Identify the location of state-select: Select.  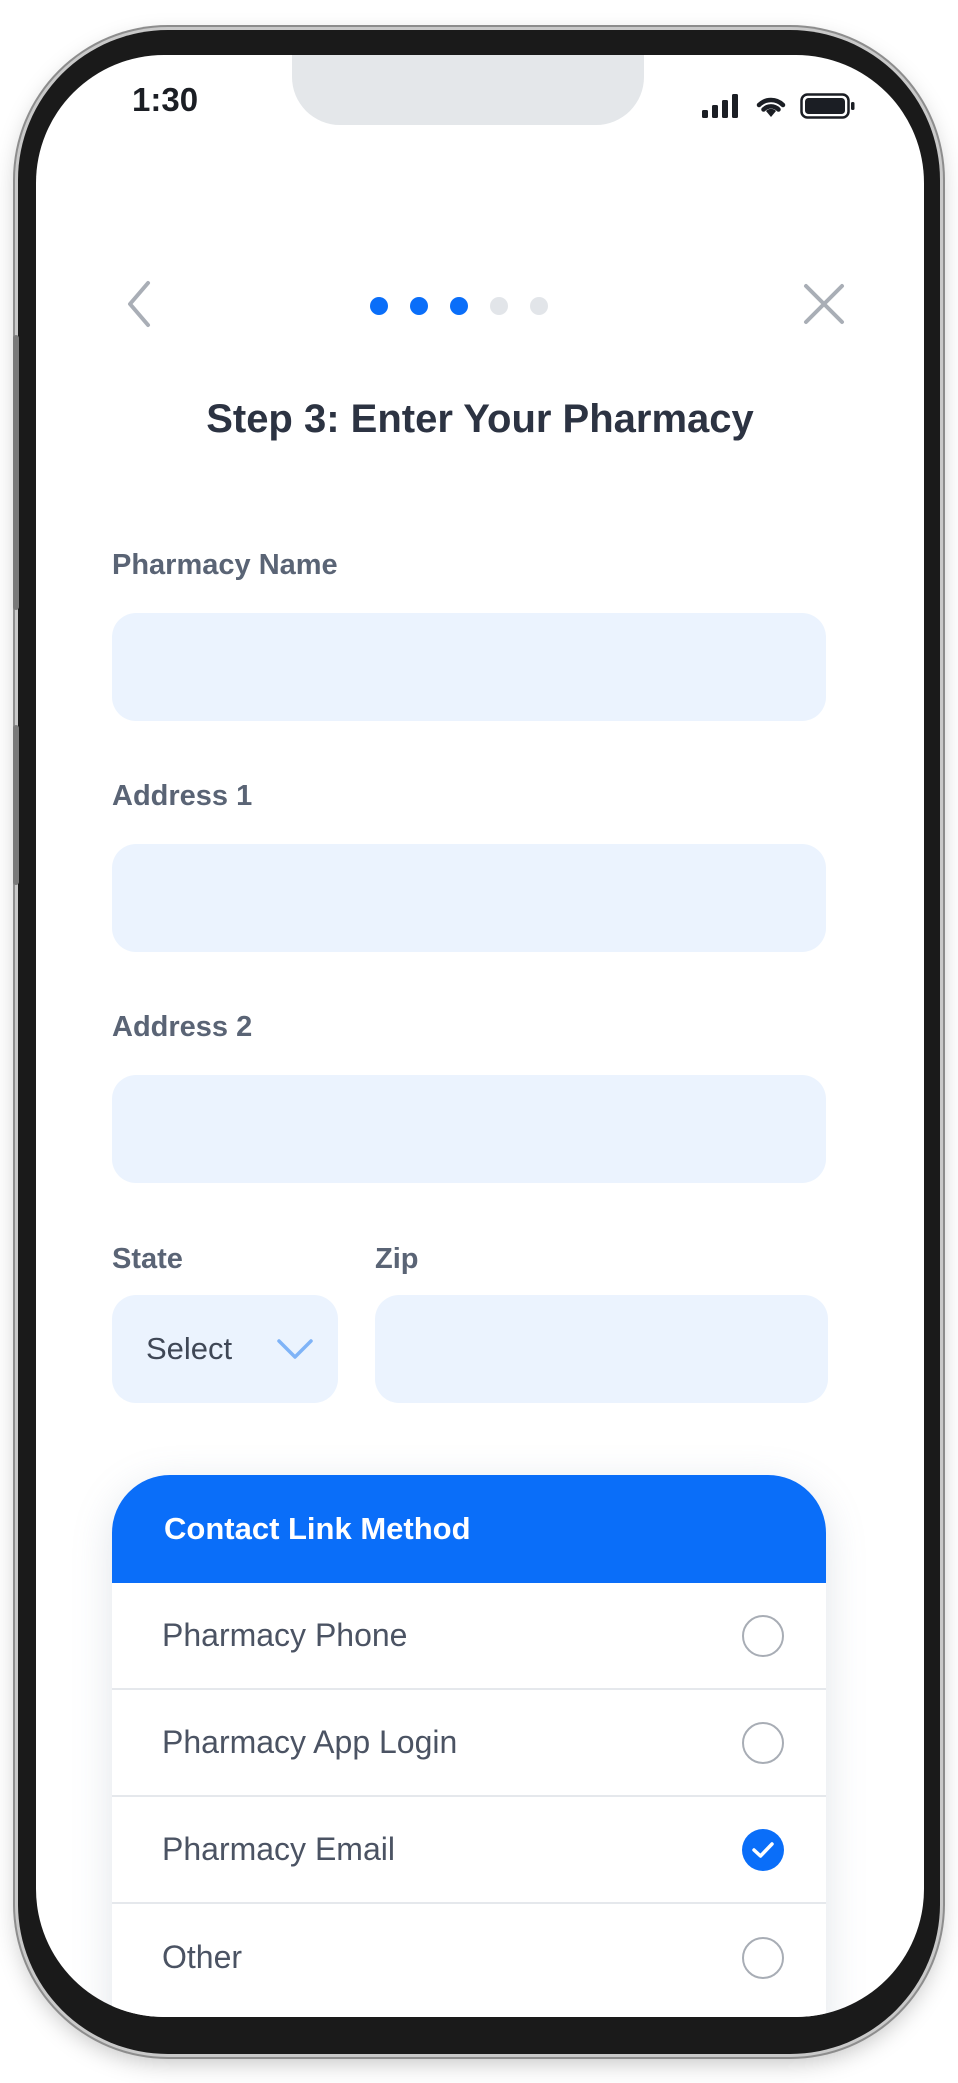
(225, 1349).